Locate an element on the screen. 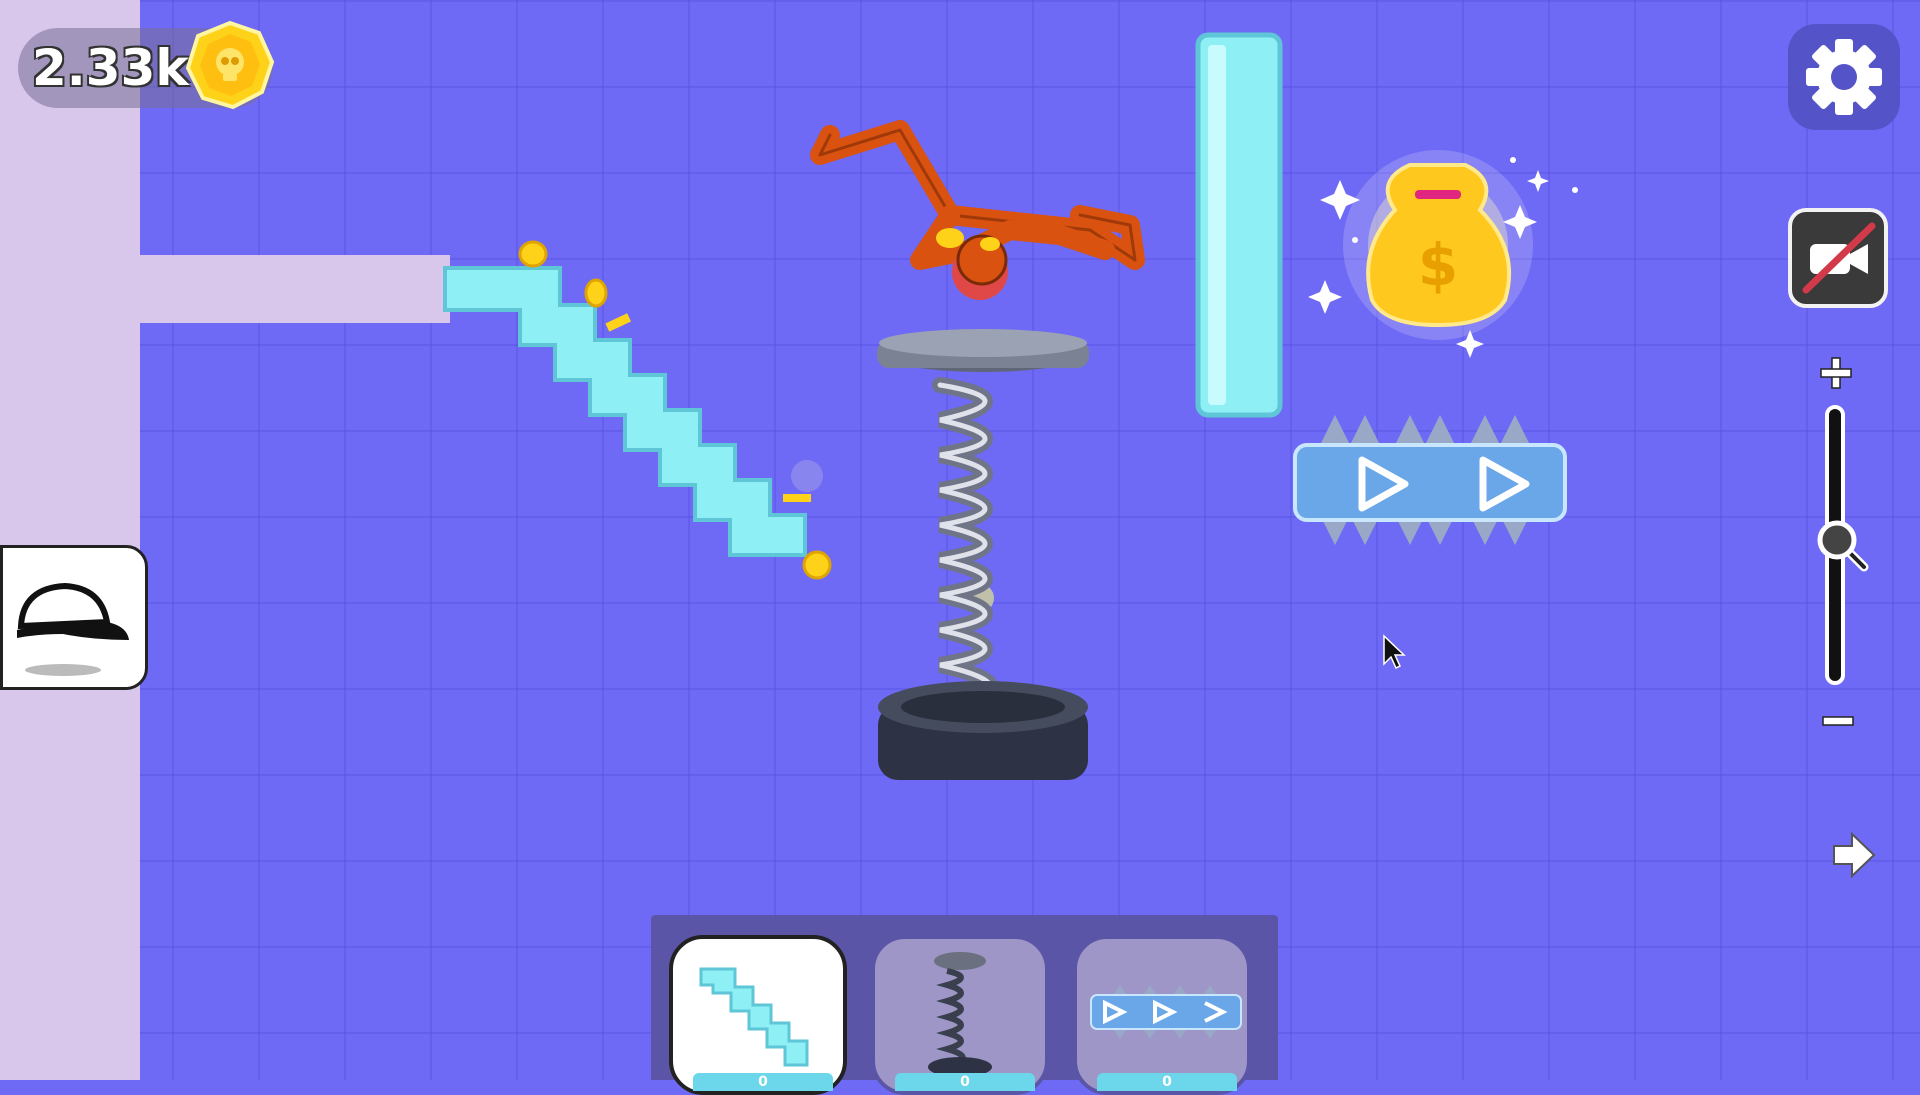 Image resolution: width=1920 pixels, height=1095 pixels. camera-off-icon is located at coordinates (1839, 258).